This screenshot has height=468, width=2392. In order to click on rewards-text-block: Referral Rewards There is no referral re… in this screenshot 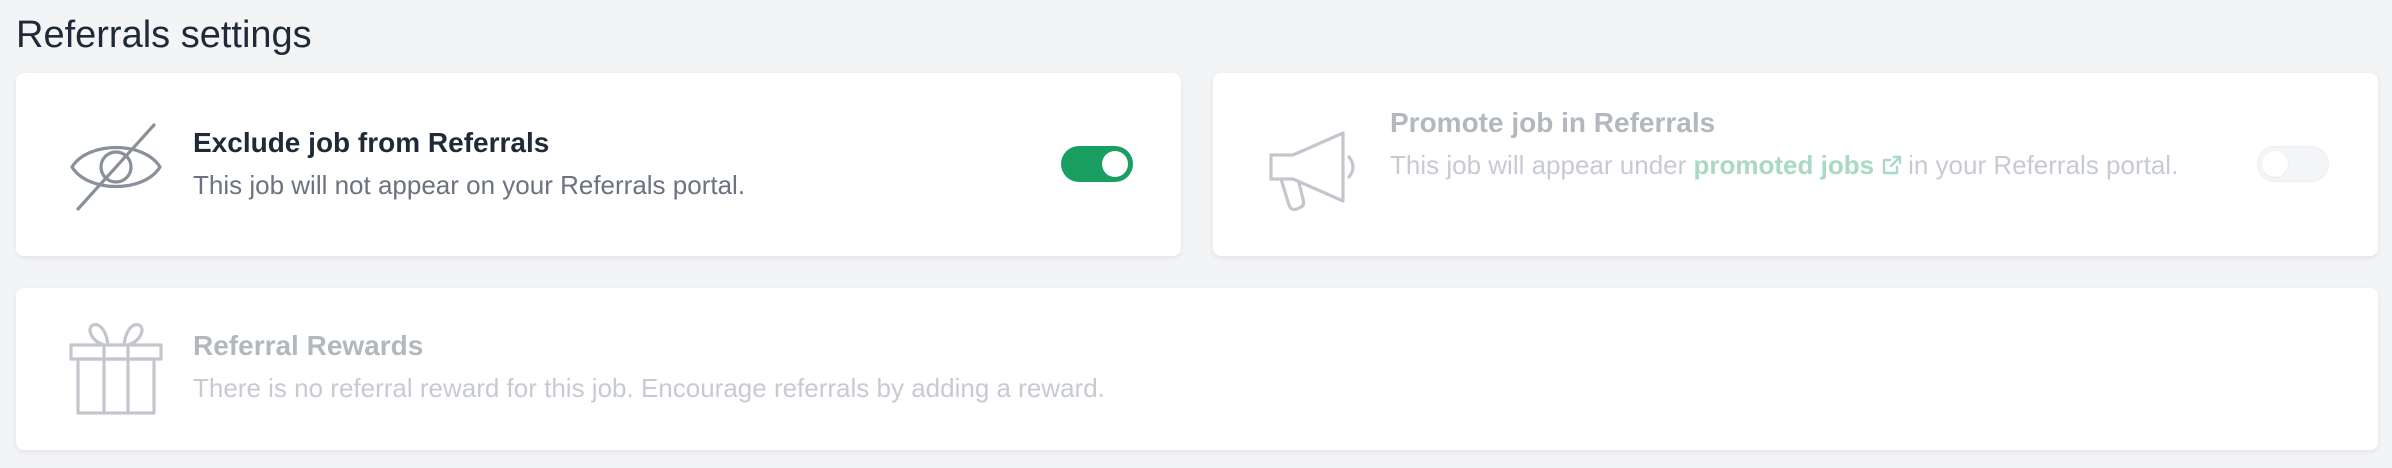, I will do `click(943, 367)`.